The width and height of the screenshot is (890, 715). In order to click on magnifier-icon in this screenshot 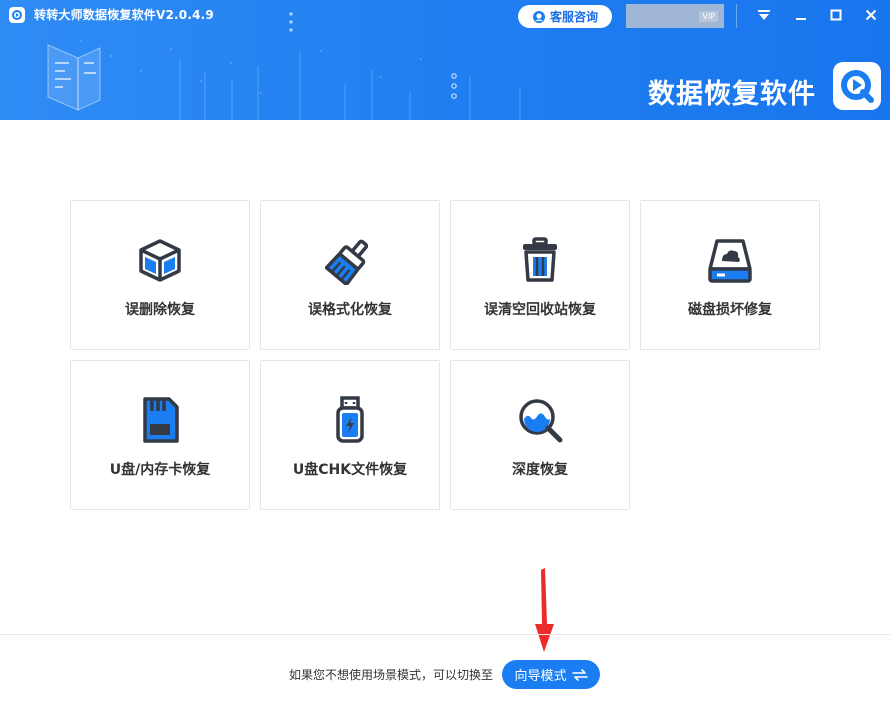, I will do `click(541, 421)`.